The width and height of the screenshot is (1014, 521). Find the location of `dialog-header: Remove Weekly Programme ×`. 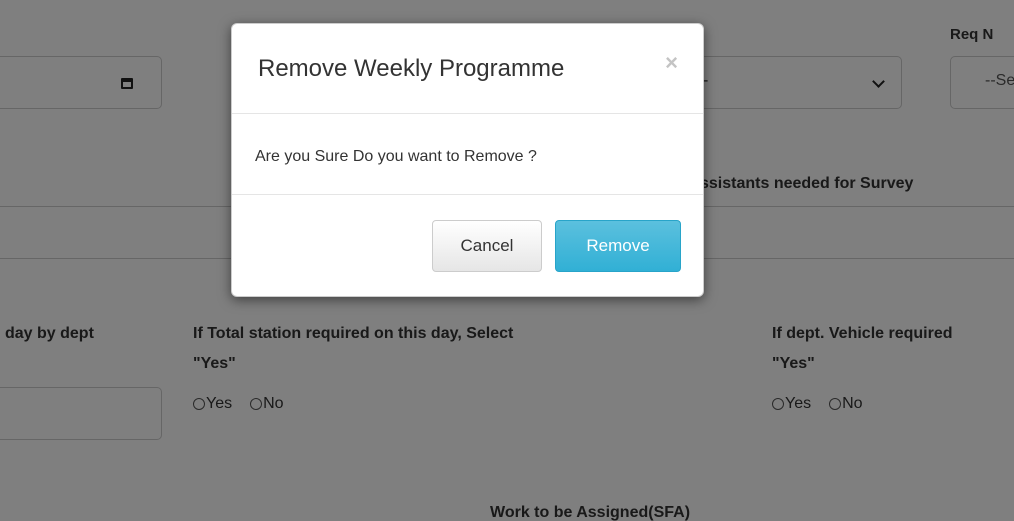

dialog-header: Remove Weekly Programme × is located at coordinates (467, 69).